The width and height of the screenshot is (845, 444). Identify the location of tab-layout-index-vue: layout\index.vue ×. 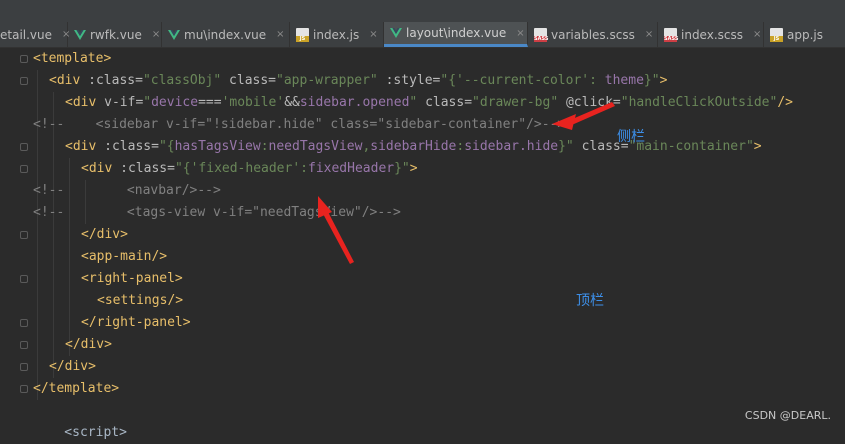
(456, 34).